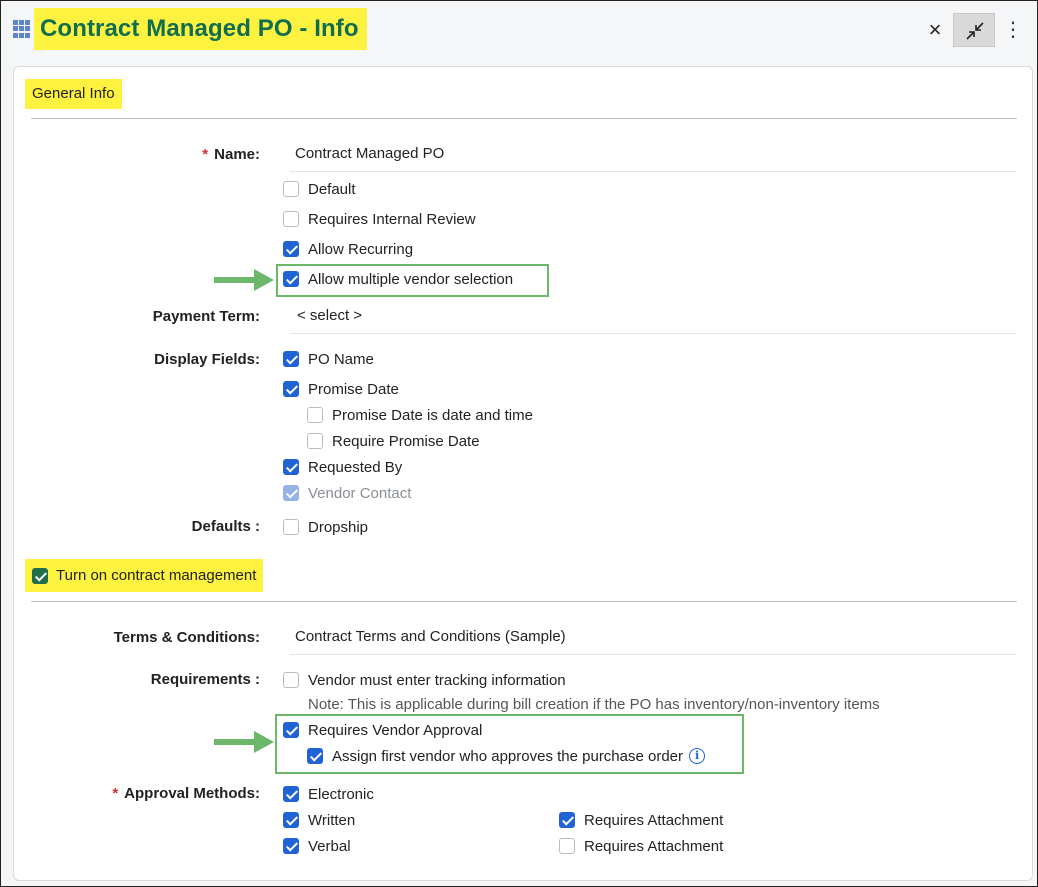 Image resolution: width=1038 pixels, height=887 pixels. What do you see at coordinates (519, 31) in the screenshot?
I see `header: Contract Managed PO - Info × ⋮` at bounding box center [519, 31].